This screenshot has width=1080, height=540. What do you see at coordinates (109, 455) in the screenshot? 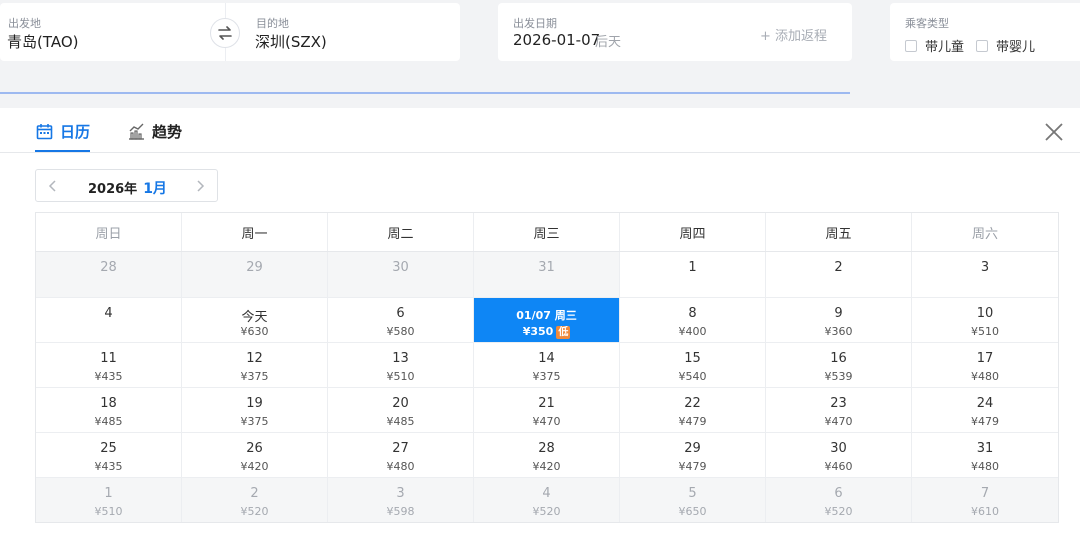
I see `calendar-day: 25 ¥435` at bounding box center [109, 455].